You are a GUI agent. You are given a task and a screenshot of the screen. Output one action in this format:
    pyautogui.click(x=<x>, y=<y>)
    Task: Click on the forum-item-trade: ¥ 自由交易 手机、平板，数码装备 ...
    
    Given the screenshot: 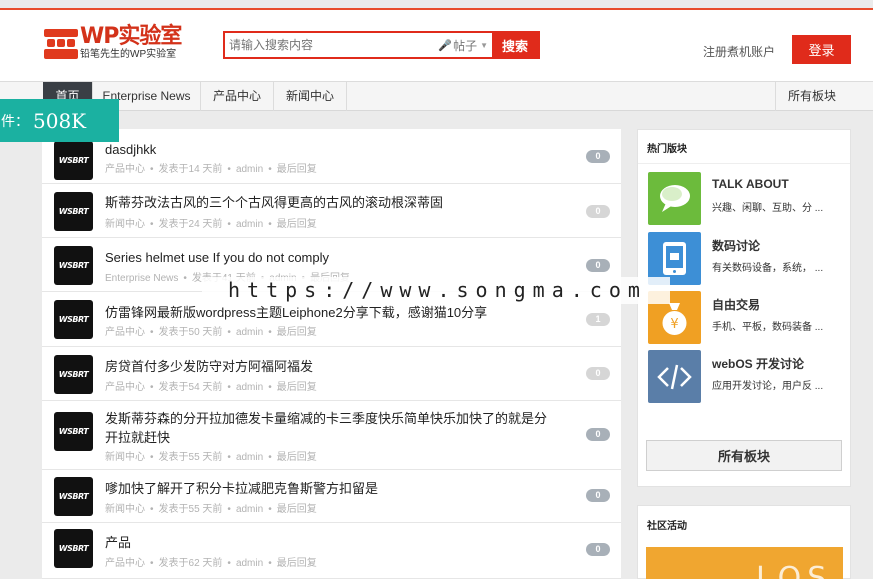 What is the action you would take?
    pyautogui.click(x=748, y=318)
    